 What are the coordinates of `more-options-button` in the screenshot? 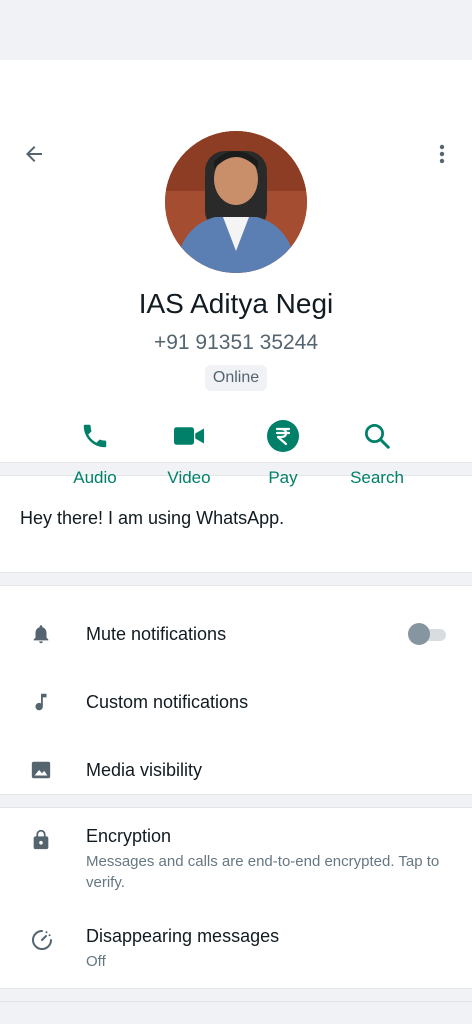 It's located at (442, 154).